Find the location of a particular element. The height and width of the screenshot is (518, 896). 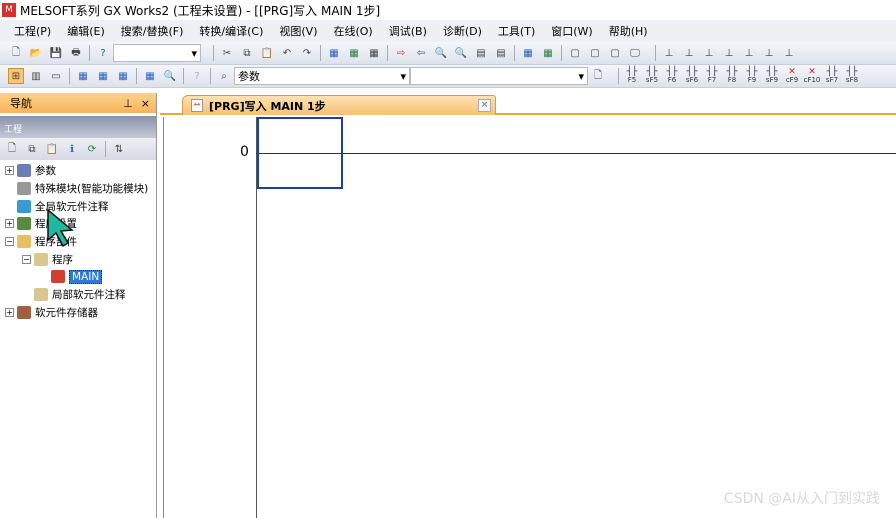

search-combo: ▾ is located at coordinates (157, 53).